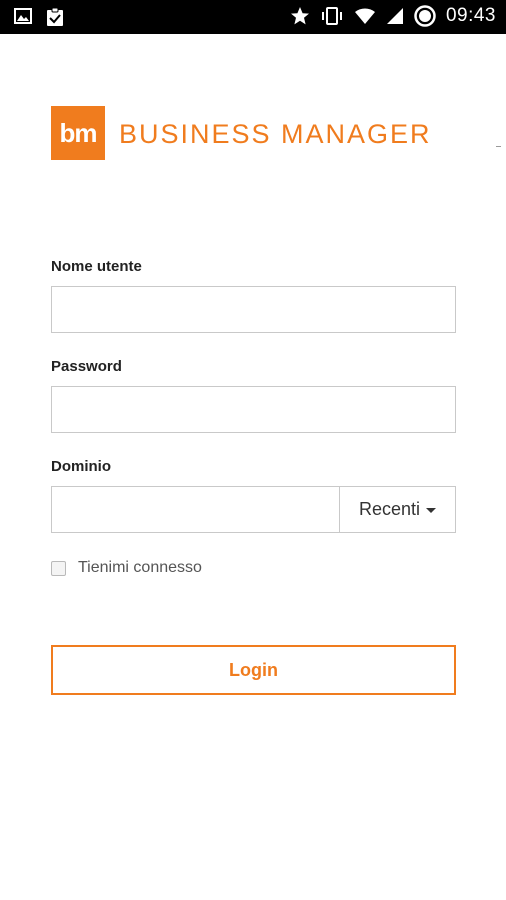 The width and height of the screenshot is (506, 900). What do you see at coordinates (195, 509) in the screenshot?
I see `domain-input` at bounding box center [195, 509].